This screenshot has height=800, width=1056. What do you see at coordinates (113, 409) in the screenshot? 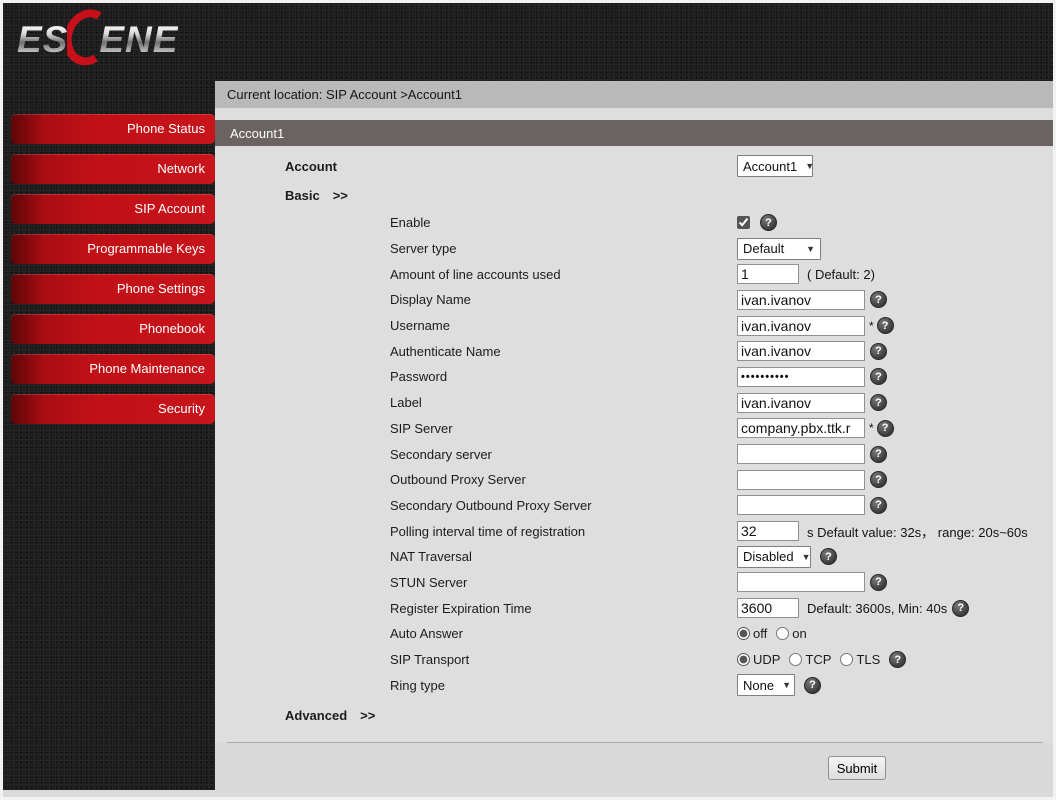
I see `sidebar-item-security: Security` at bounding box center [113, 409].